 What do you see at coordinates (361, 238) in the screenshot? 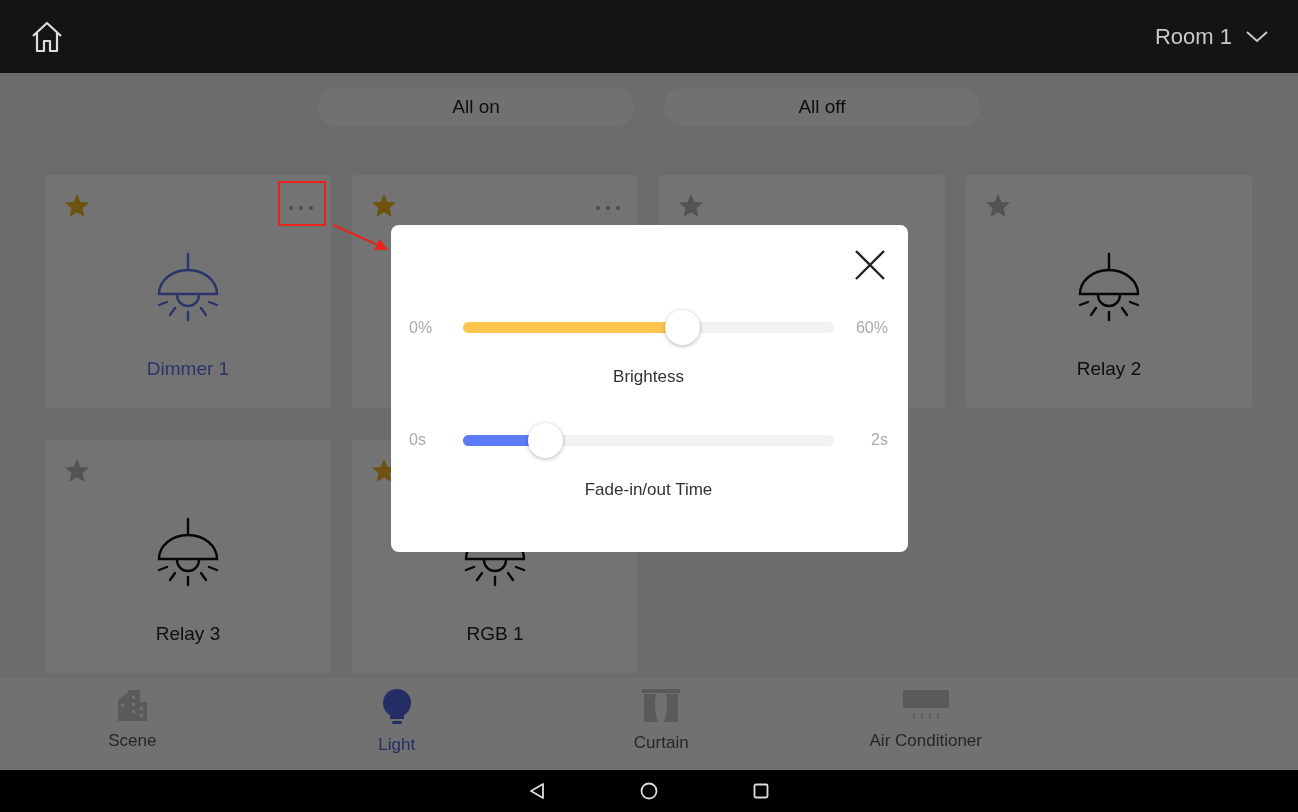
I see `annotation-arrow` at bounding box center [361, 238].